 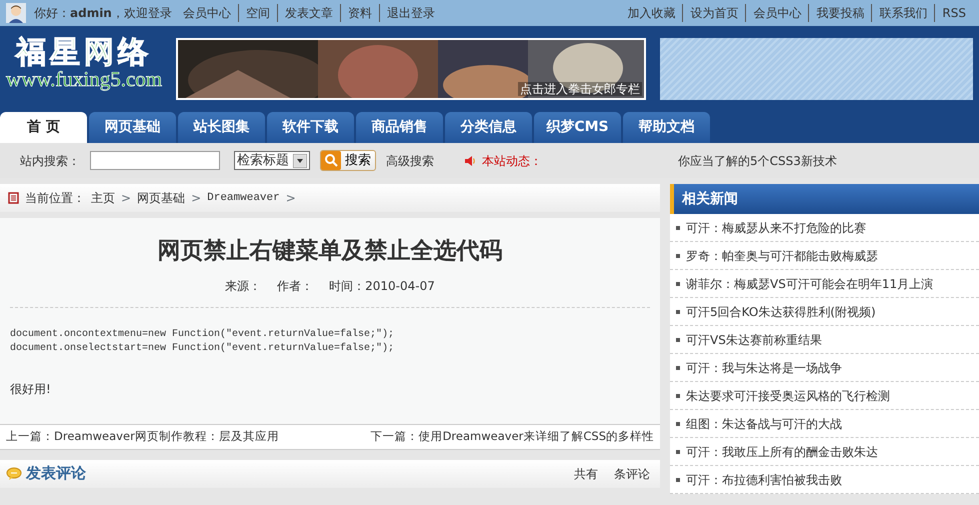 What do you see at coordinates (31, 389) in the screenshot?
I see `article-body: 很好用!` at bounding box center [31, 389].